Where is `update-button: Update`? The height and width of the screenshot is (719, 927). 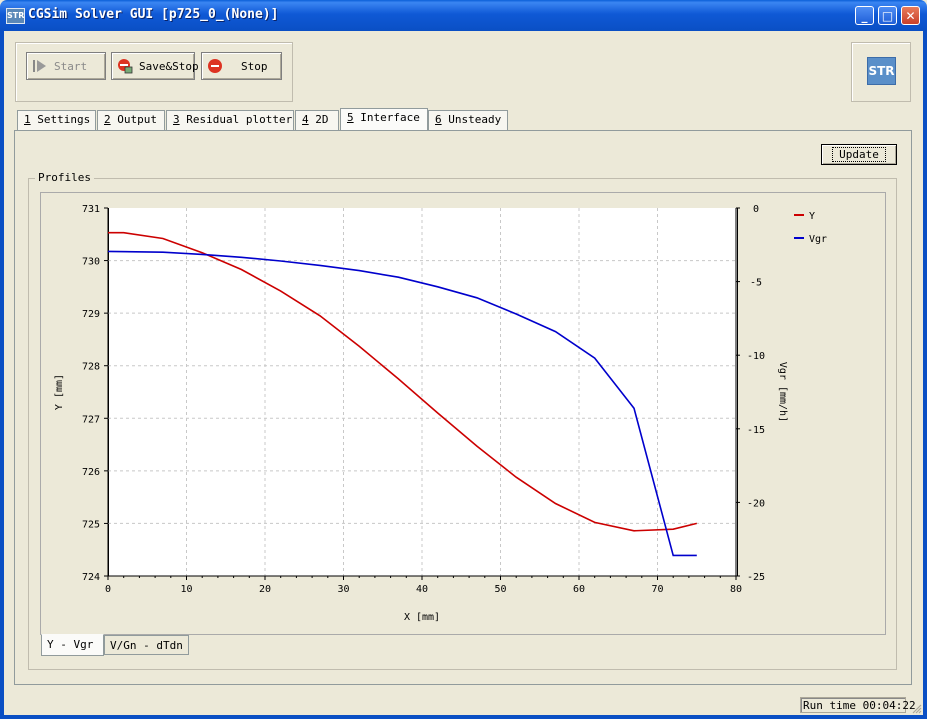
update-button: Update is located at coordinates (859, 154).